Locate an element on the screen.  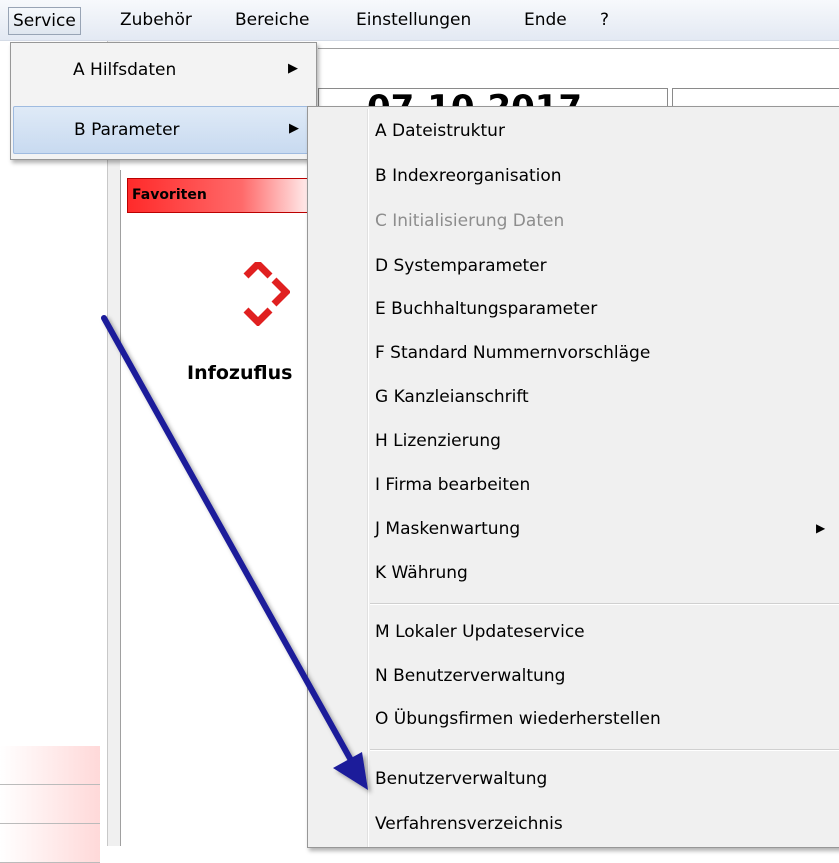
menu-item-waehrung: K Währung is located at coordinates (421, 573).